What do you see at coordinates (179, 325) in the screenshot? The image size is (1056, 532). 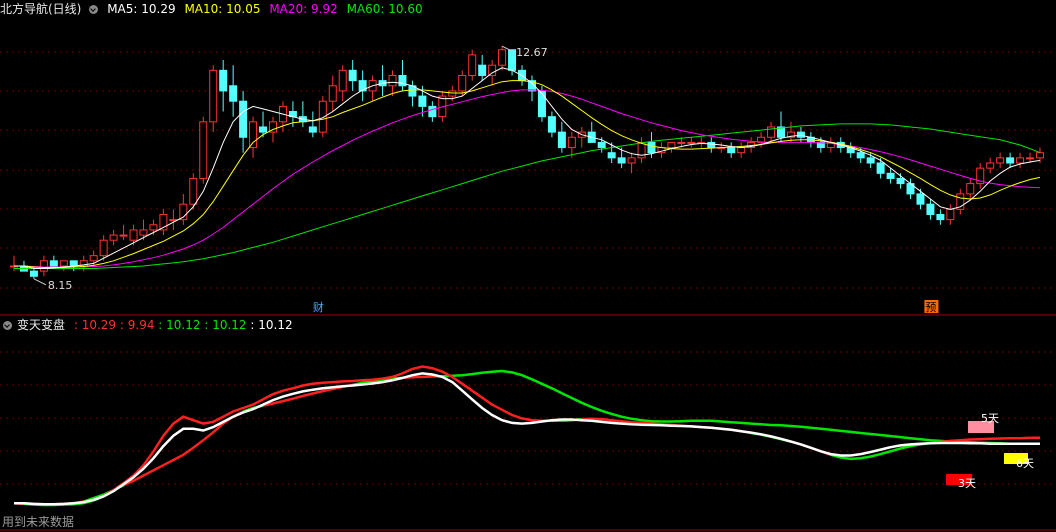 I see `sub-value-3: : 10.12` at bounding box center [179, 325].